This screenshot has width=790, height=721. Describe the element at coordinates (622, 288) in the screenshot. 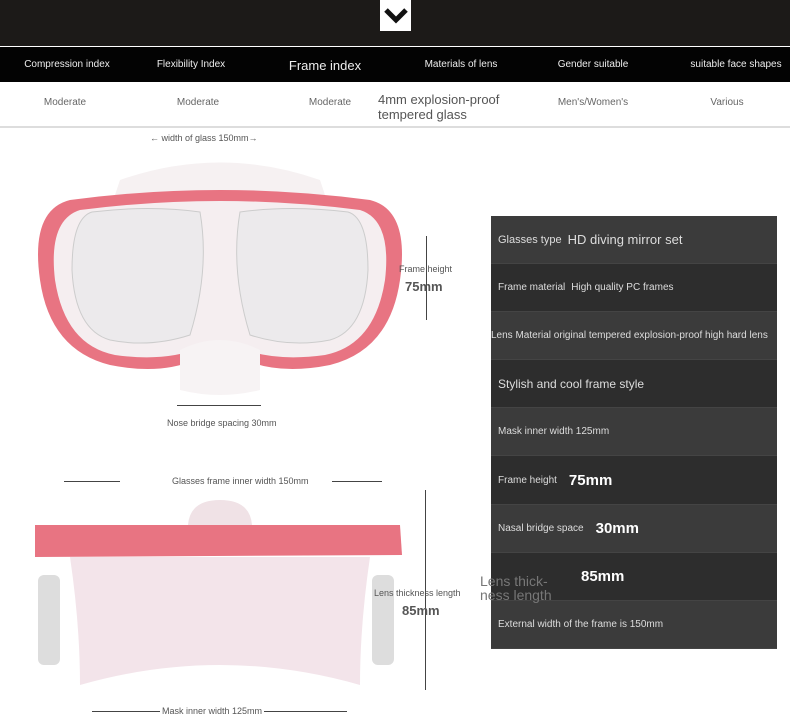

I see `spec-value: High quality PC frames` at that location.